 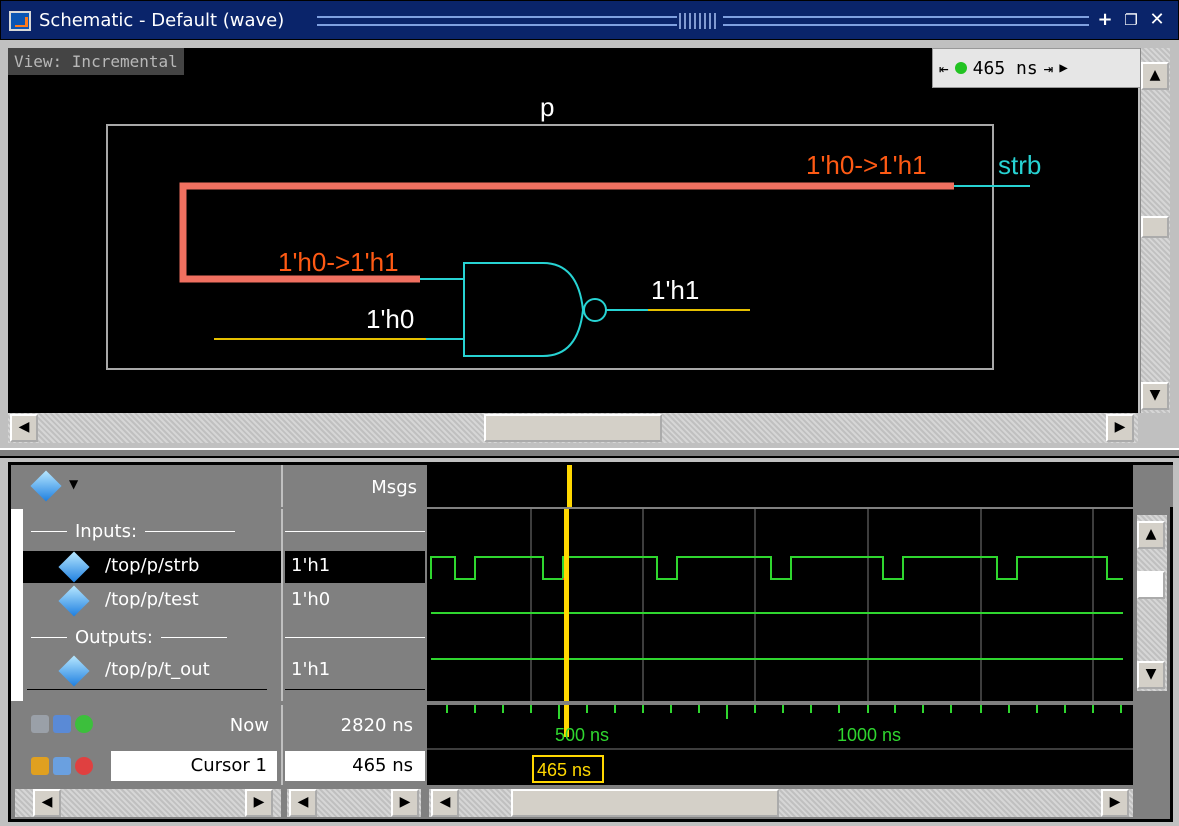 I want to click on cursor-name-field: Cursor 1, so click(x=194, y=766).